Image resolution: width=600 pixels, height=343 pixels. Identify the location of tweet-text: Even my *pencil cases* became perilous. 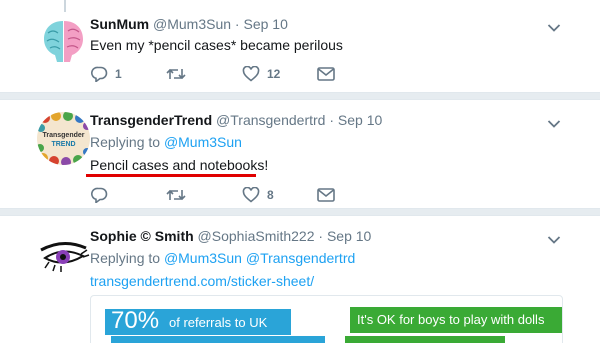
(216, 45).